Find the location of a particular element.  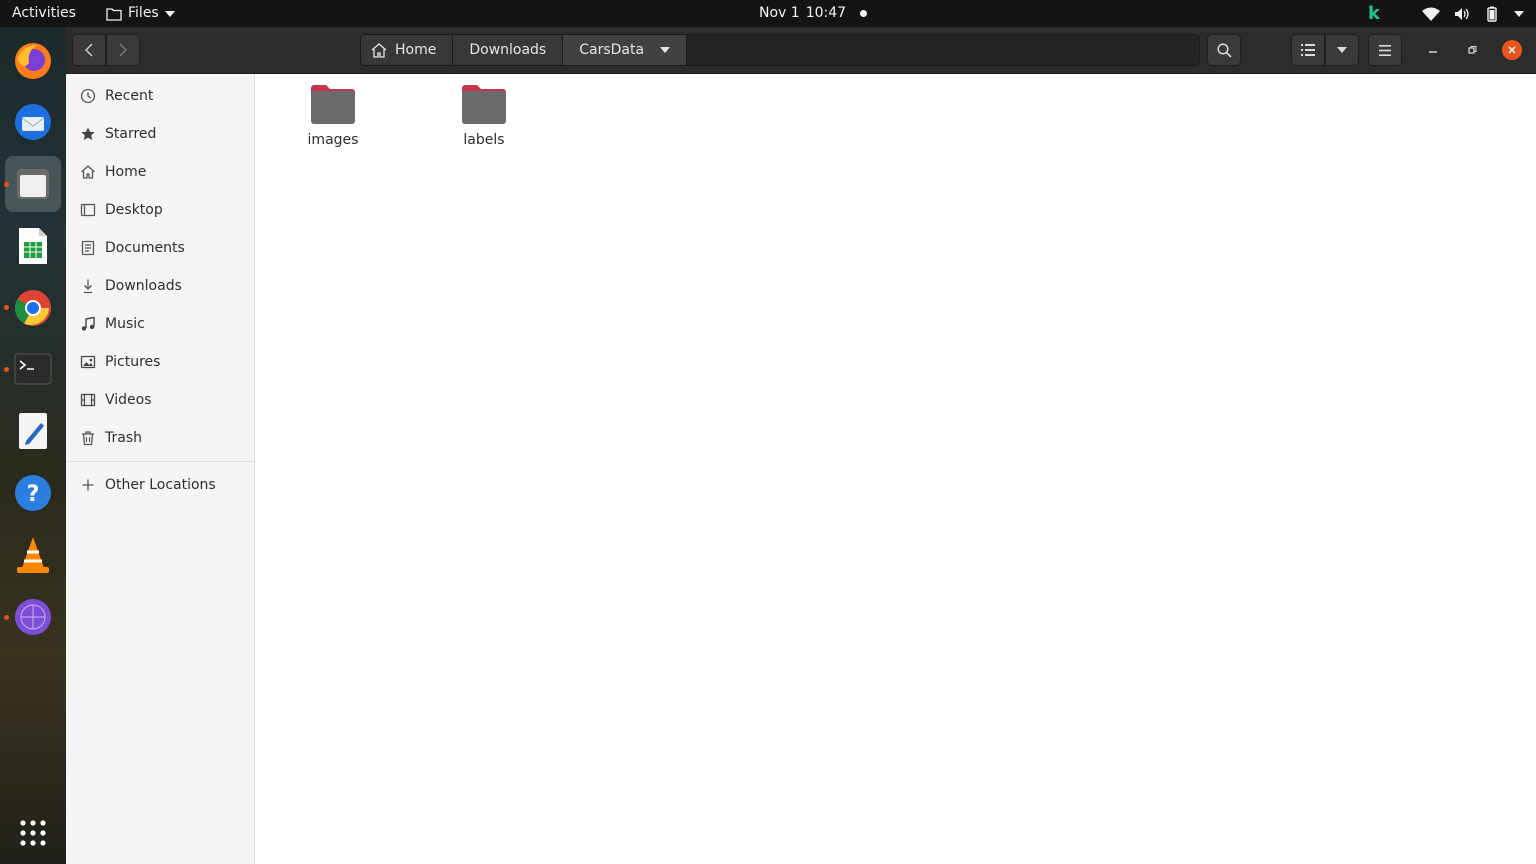

path-bar: Home Downloads CarsData is located at coordinates (780, 50).